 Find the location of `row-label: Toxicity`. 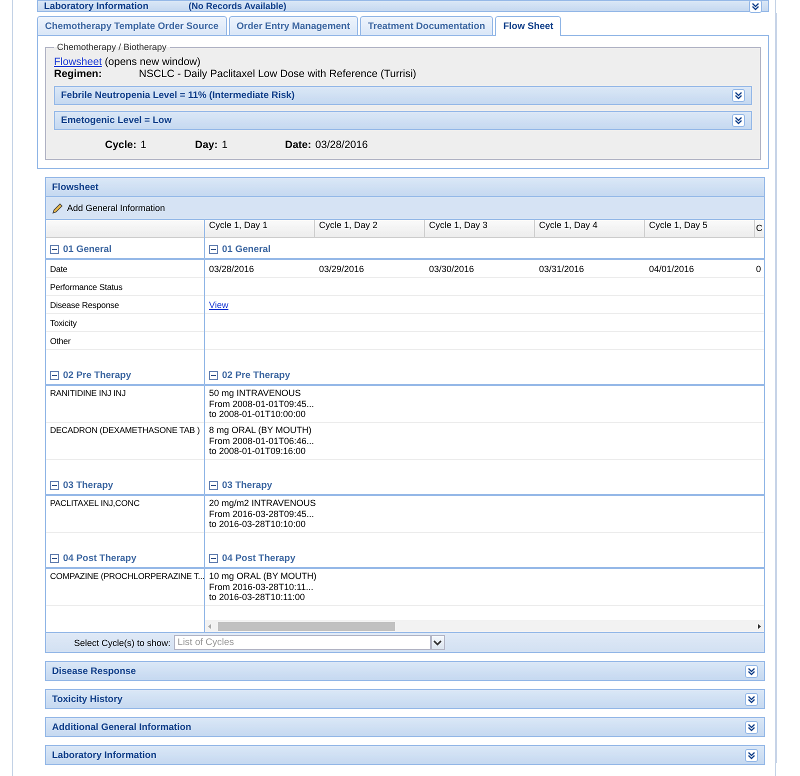

row-label: Toxicity is located at coordinates (63, 323).